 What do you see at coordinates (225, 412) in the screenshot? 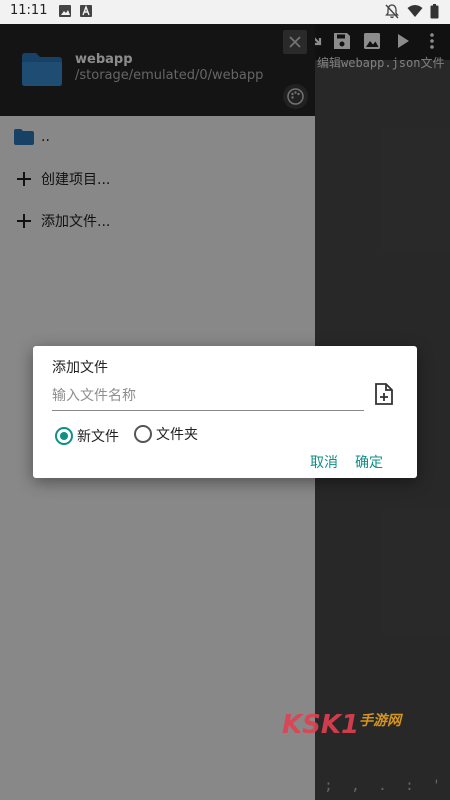
I see `add-file-dialog: 添加文件 新文件 文件夹 取消 确定` at bounding box center [225, 412].